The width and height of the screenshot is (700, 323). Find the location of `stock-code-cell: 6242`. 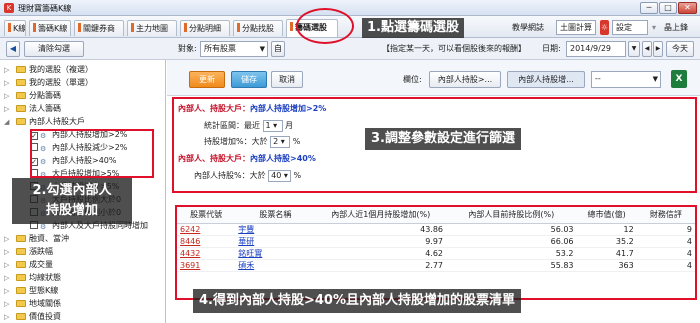

stock-code-cell: 6242 is located at coordinates (206, 229).